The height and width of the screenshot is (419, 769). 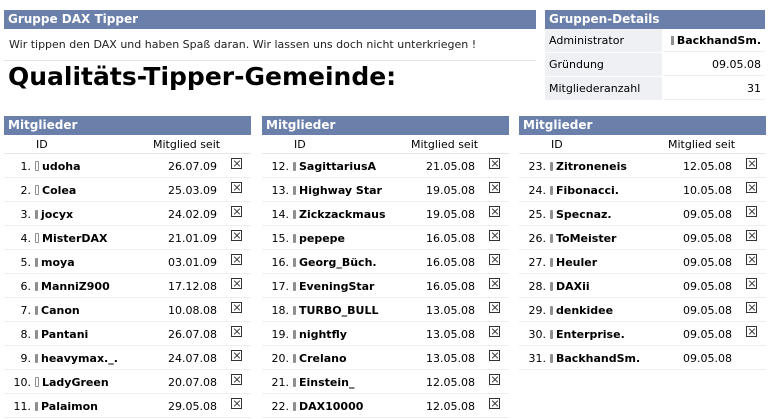 I want to click on member-name: Pantani, so click(x=64, y=334).